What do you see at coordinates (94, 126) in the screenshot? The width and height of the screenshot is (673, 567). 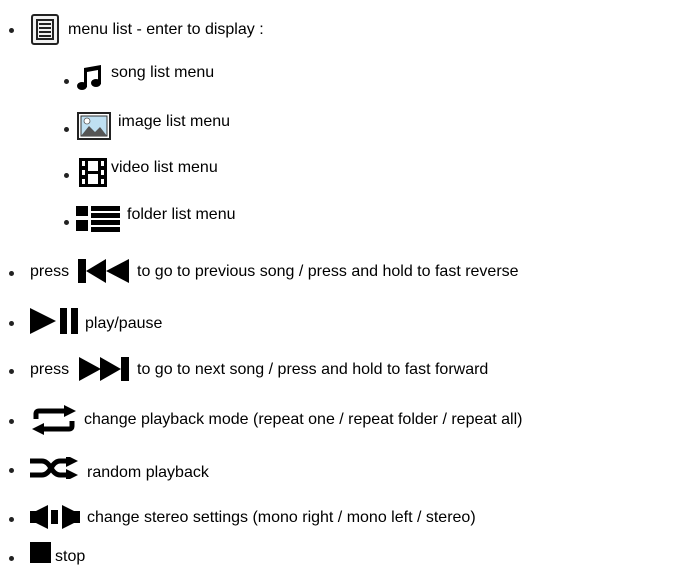 I see `image-icon` at bounding box center [94, 126].